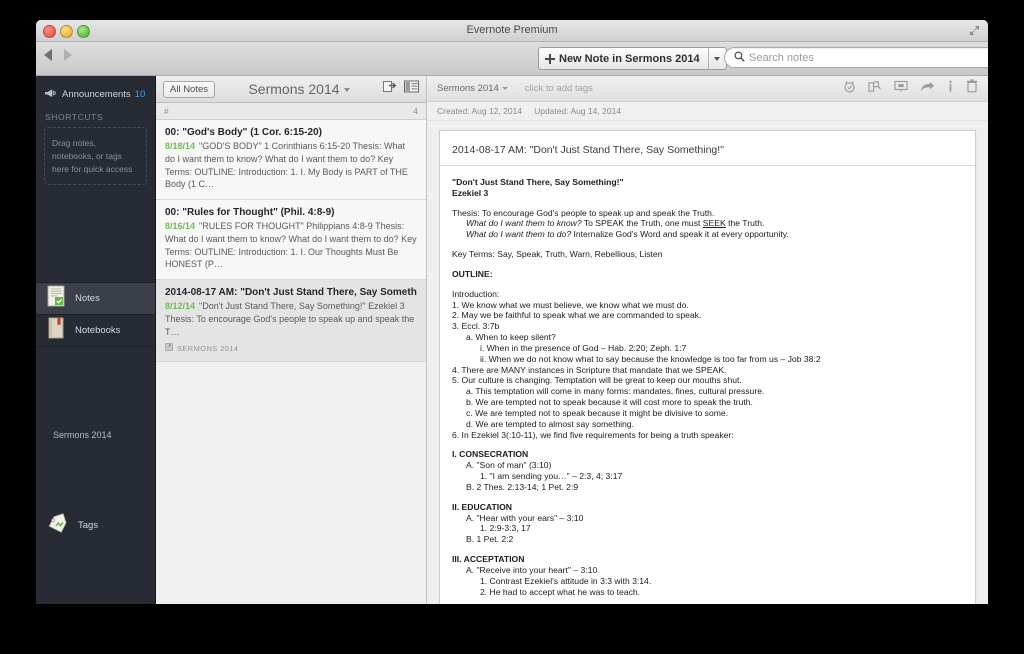 Image resolution: width=1024 pixels, height=654 pixels. I want to click on reminder-alarm-icon, so click(849, 89).